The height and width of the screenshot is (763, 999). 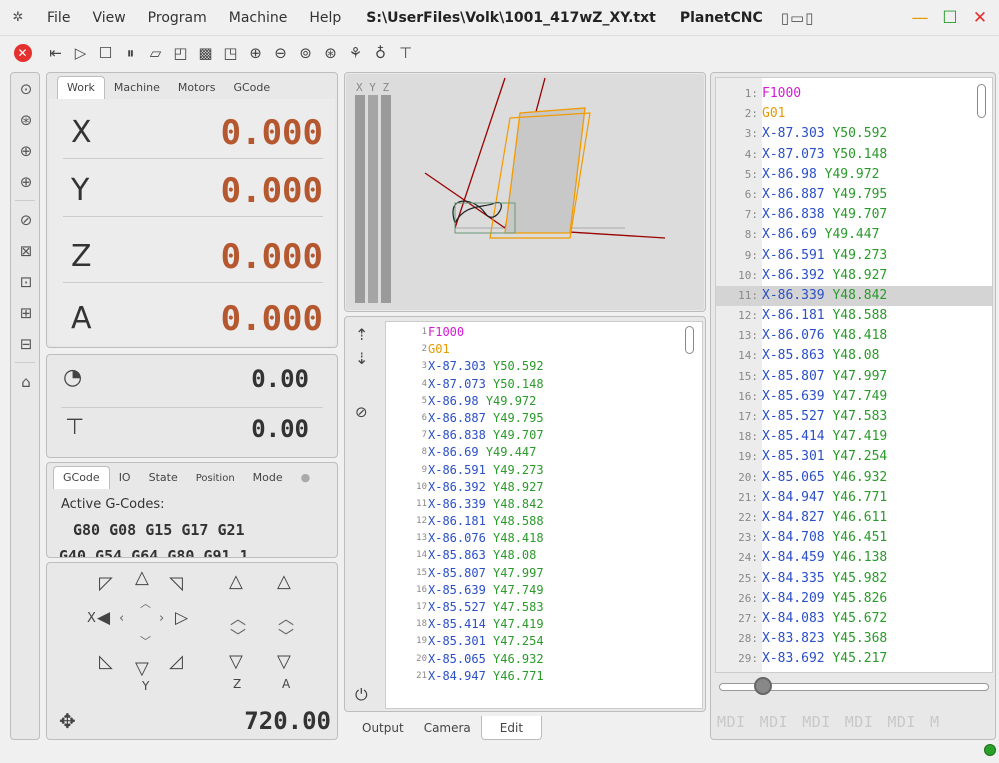 What do you see at coordinates (854, 538) in the screenshot?
I see `program-line: 23: X-84.708 Y46.451` at bounding box center [854, 538].